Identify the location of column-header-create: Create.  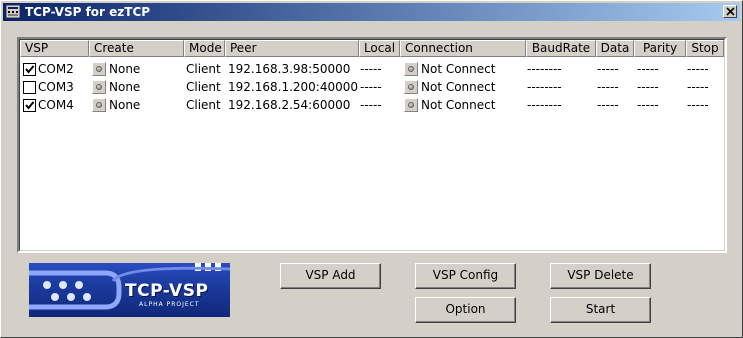
(136, 48).